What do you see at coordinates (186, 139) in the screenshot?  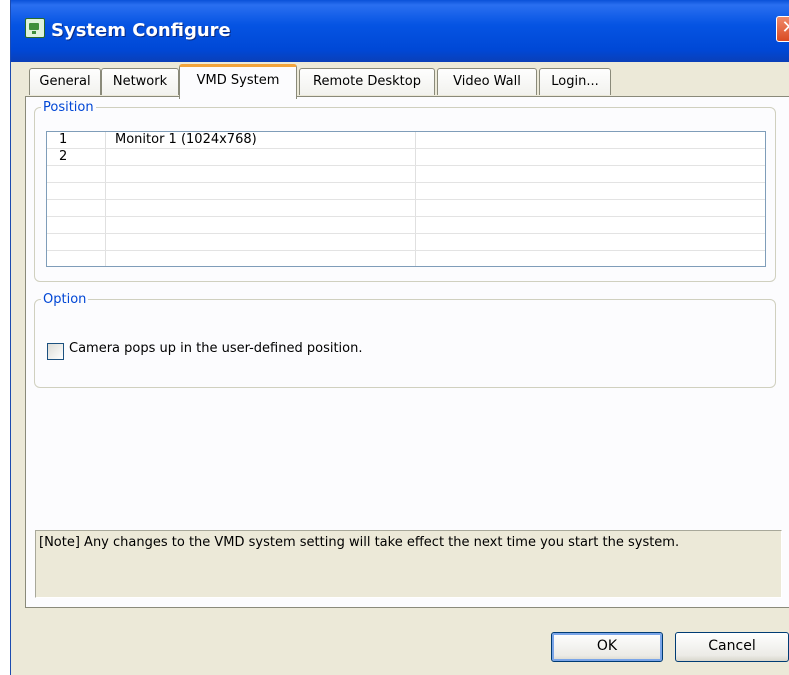 I see `row-monitor: Monitor 1 (1024x768)` at bounding box center [186, 139].